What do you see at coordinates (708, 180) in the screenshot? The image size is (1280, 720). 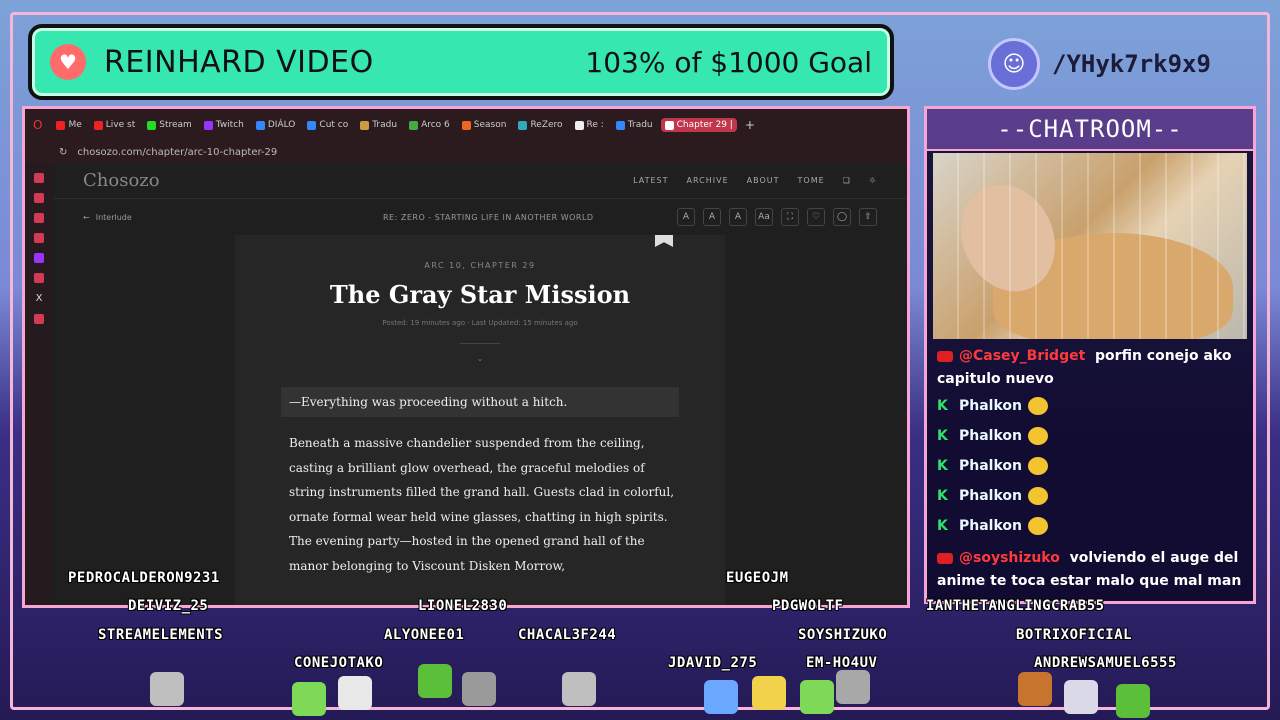 I see `nav-archive: ARCHIVE` at bounding box center [708, 180].